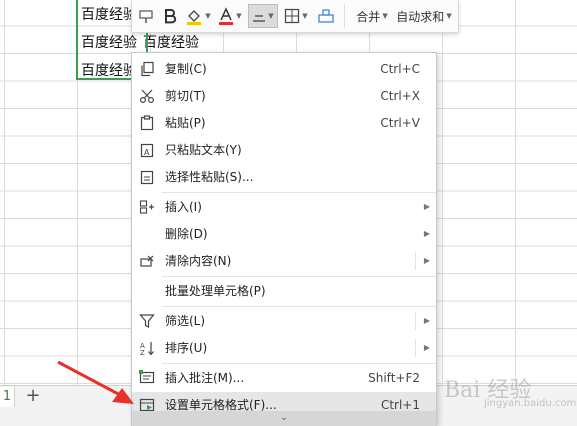  I want to click on menu-item-delete: 删除(D) ▶, so click(284, 234).